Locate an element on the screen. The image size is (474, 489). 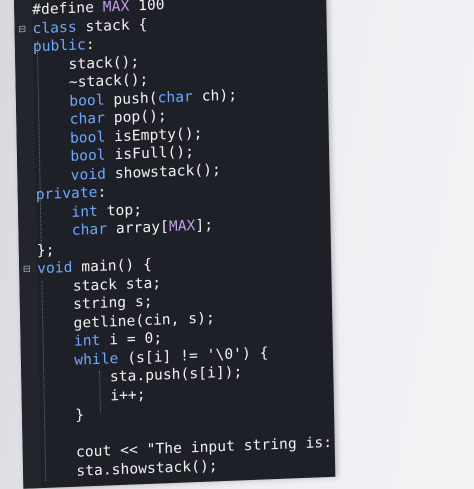
code-token: stack(); is located at coordinates (104, 63).